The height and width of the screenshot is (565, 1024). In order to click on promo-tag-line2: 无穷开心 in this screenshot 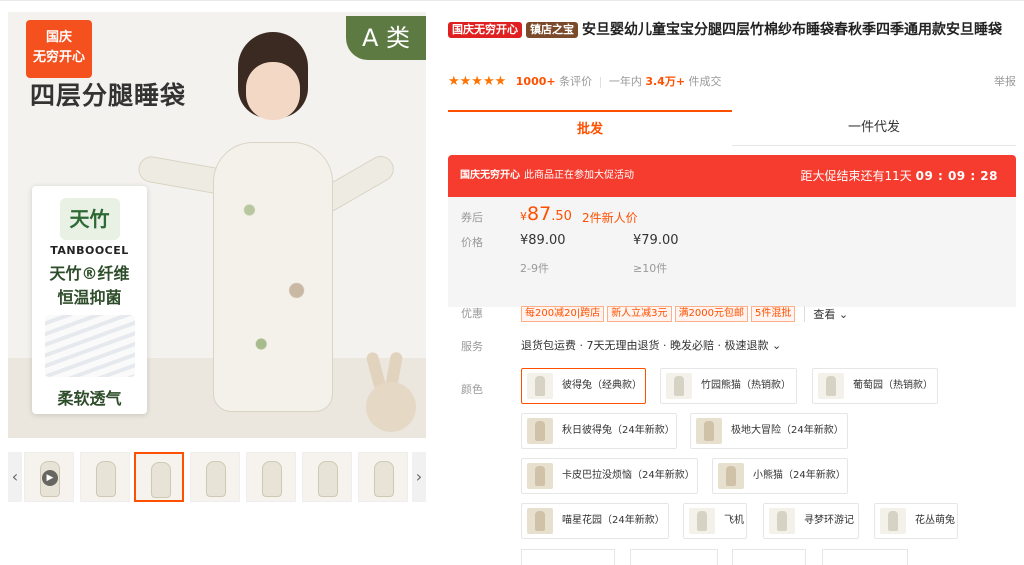, I will do `click(58, 57)`.